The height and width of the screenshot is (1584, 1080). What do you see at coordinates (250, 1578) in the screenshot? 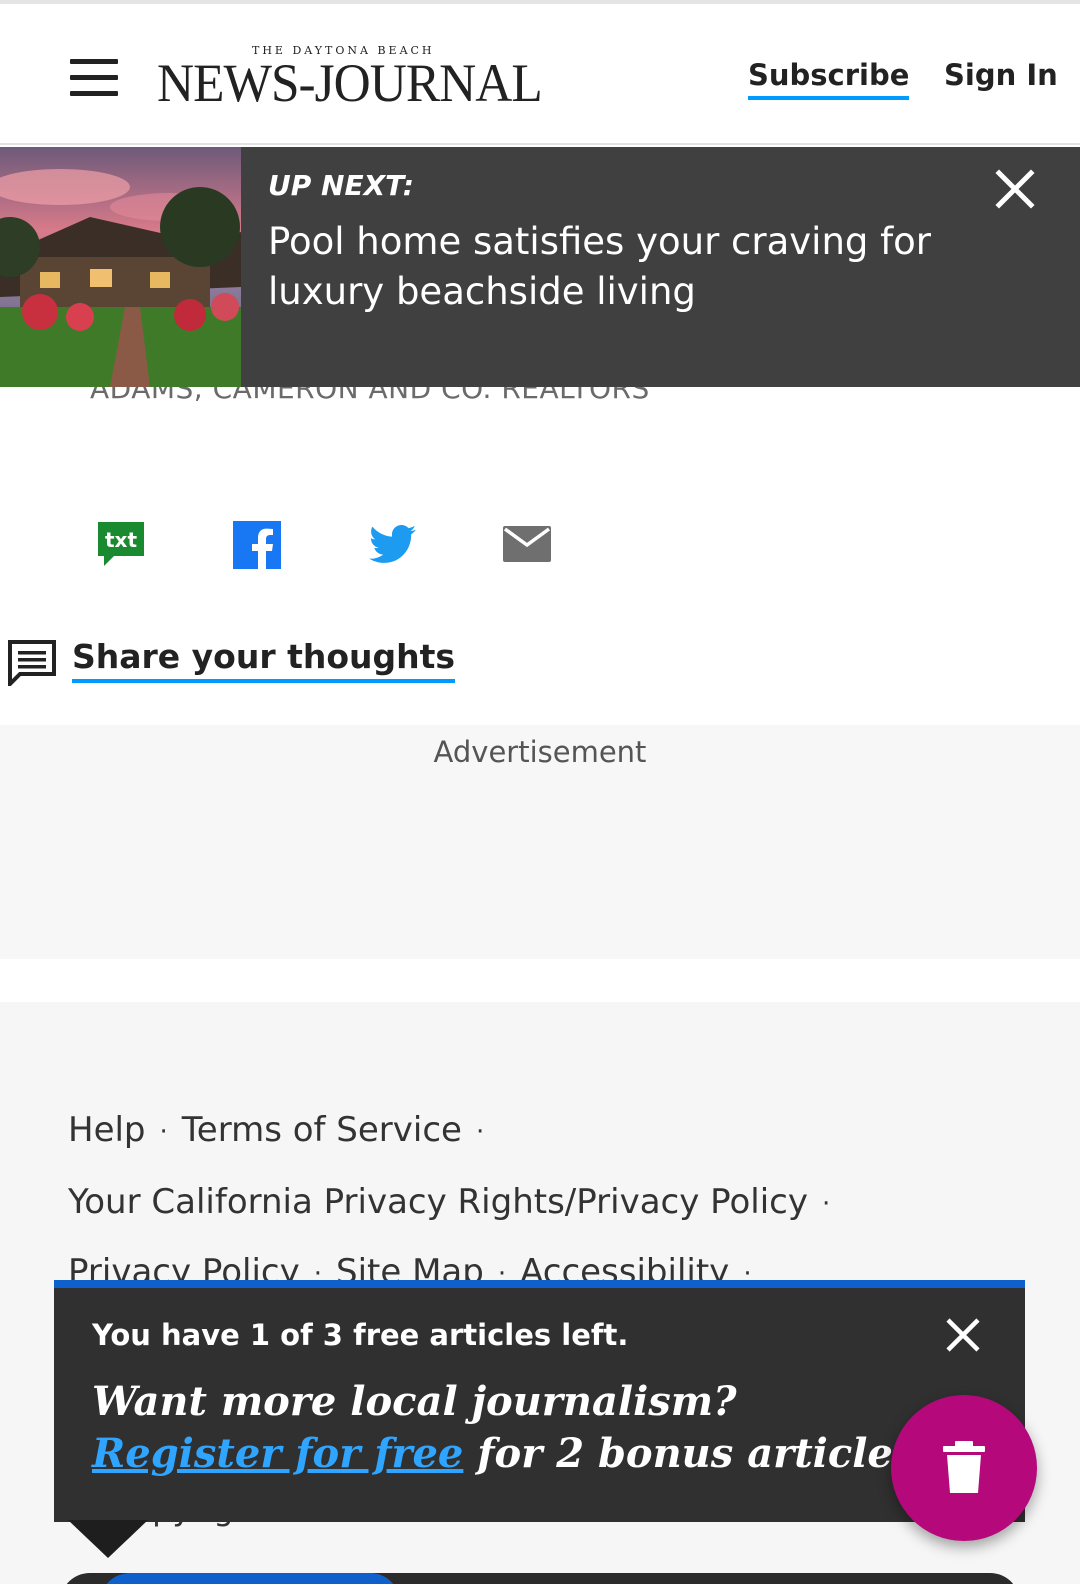
I see `bottom-bar-accent` at bounding box center [250, 1578].